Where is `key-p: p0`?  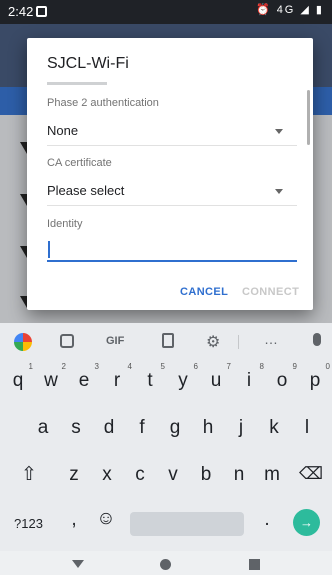 key-p: p0 is located at coordinates (315, 377).